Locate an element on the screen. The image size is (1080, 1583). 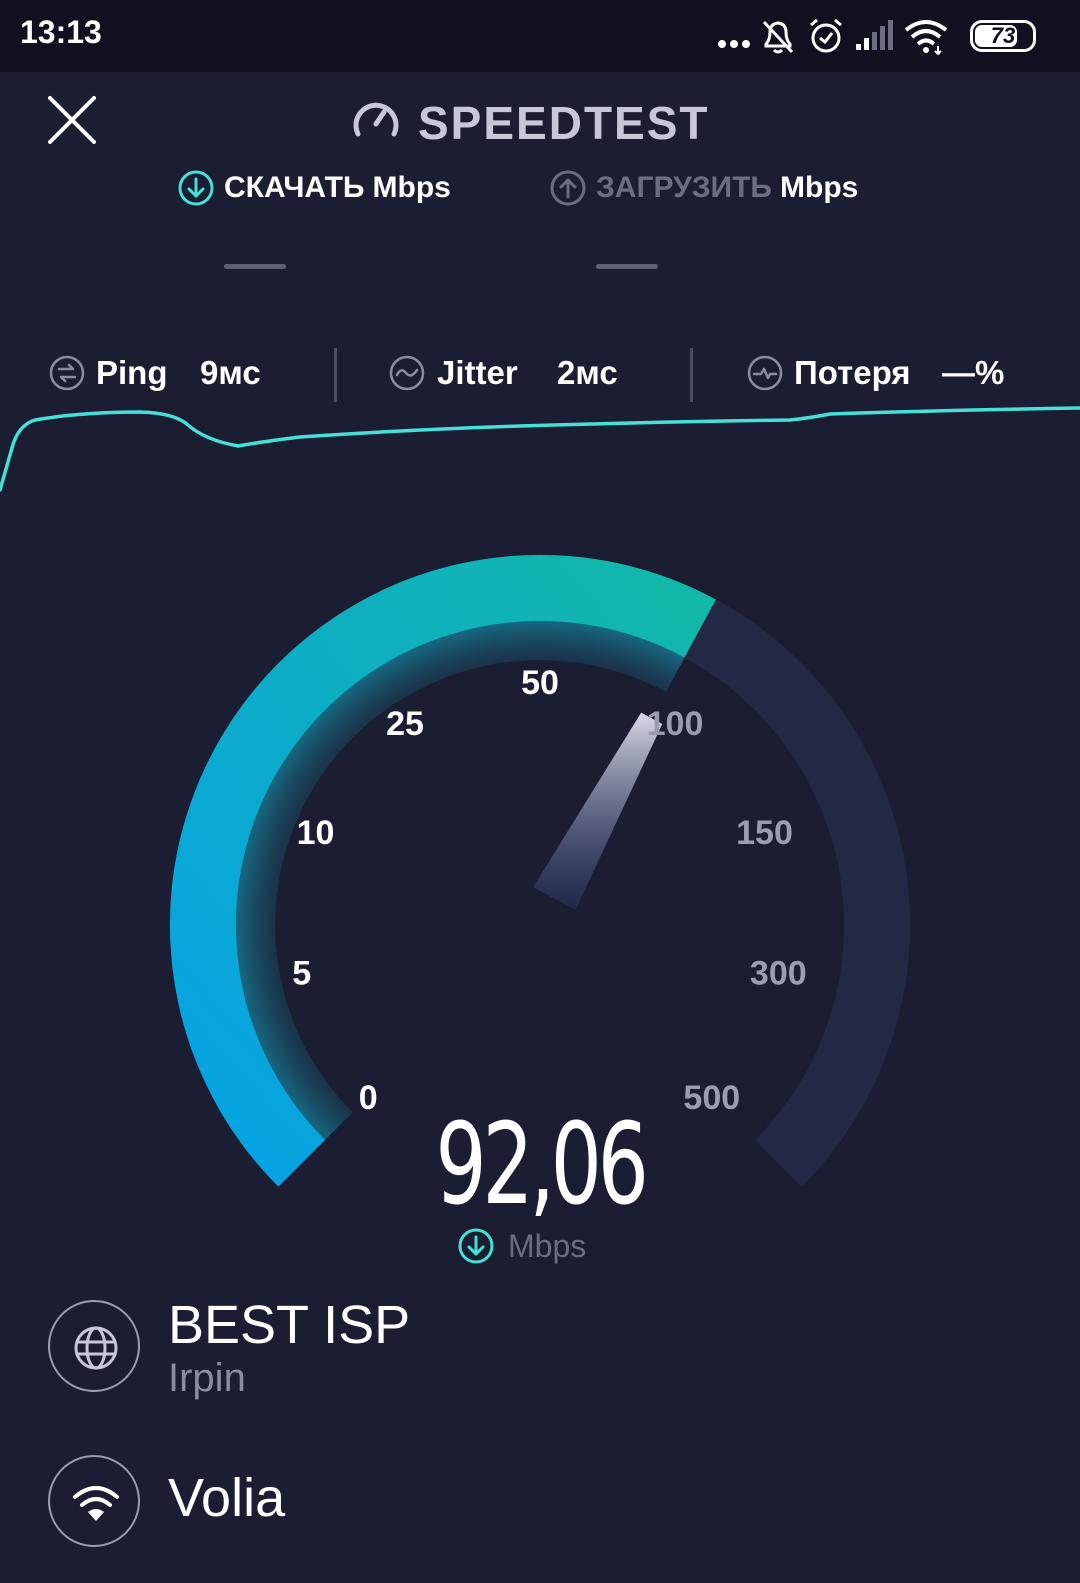
gauge-tick-label: 100 is located at coordinates (675, 724).